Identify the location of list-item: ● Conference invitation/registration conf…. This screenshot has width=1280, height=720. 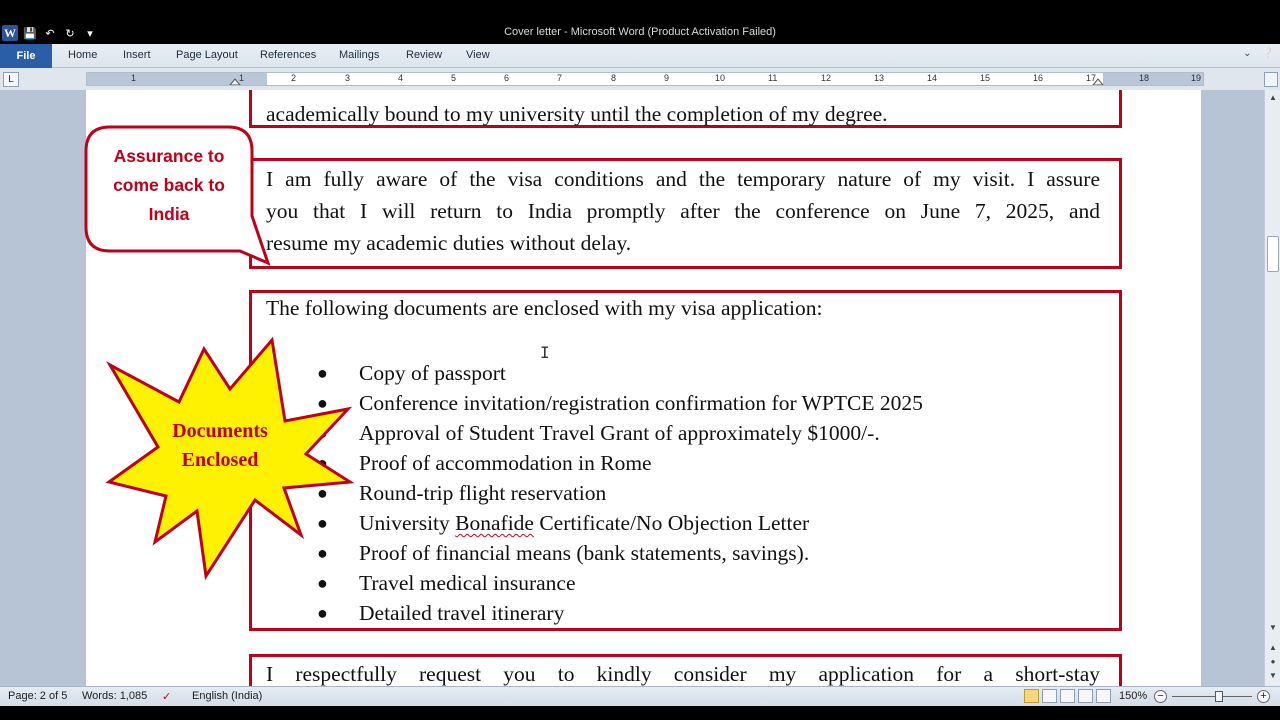
(620, 403).